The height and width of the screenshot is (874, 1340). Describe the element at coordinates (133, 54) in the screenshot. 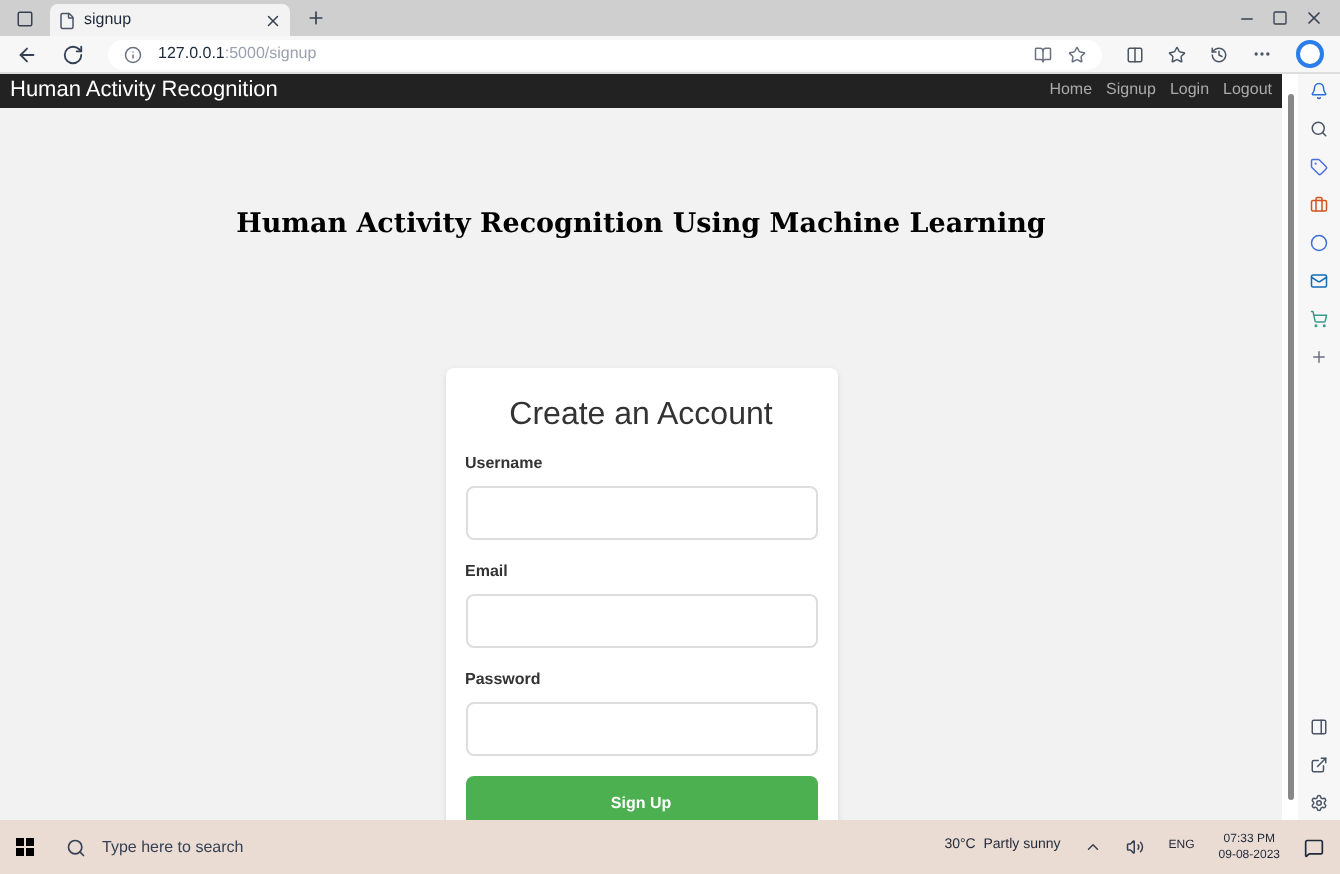

I see `info-icon` at that location.